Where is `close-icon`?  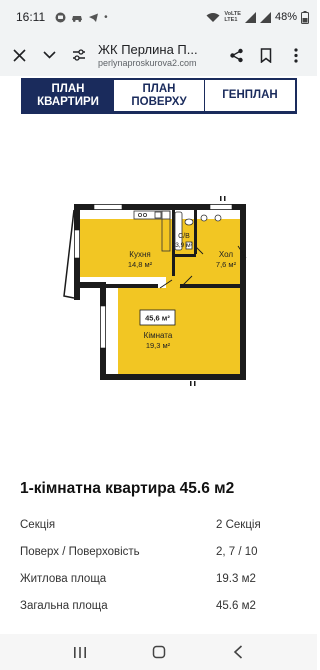 close-icon is located at coordinates (19, 55).